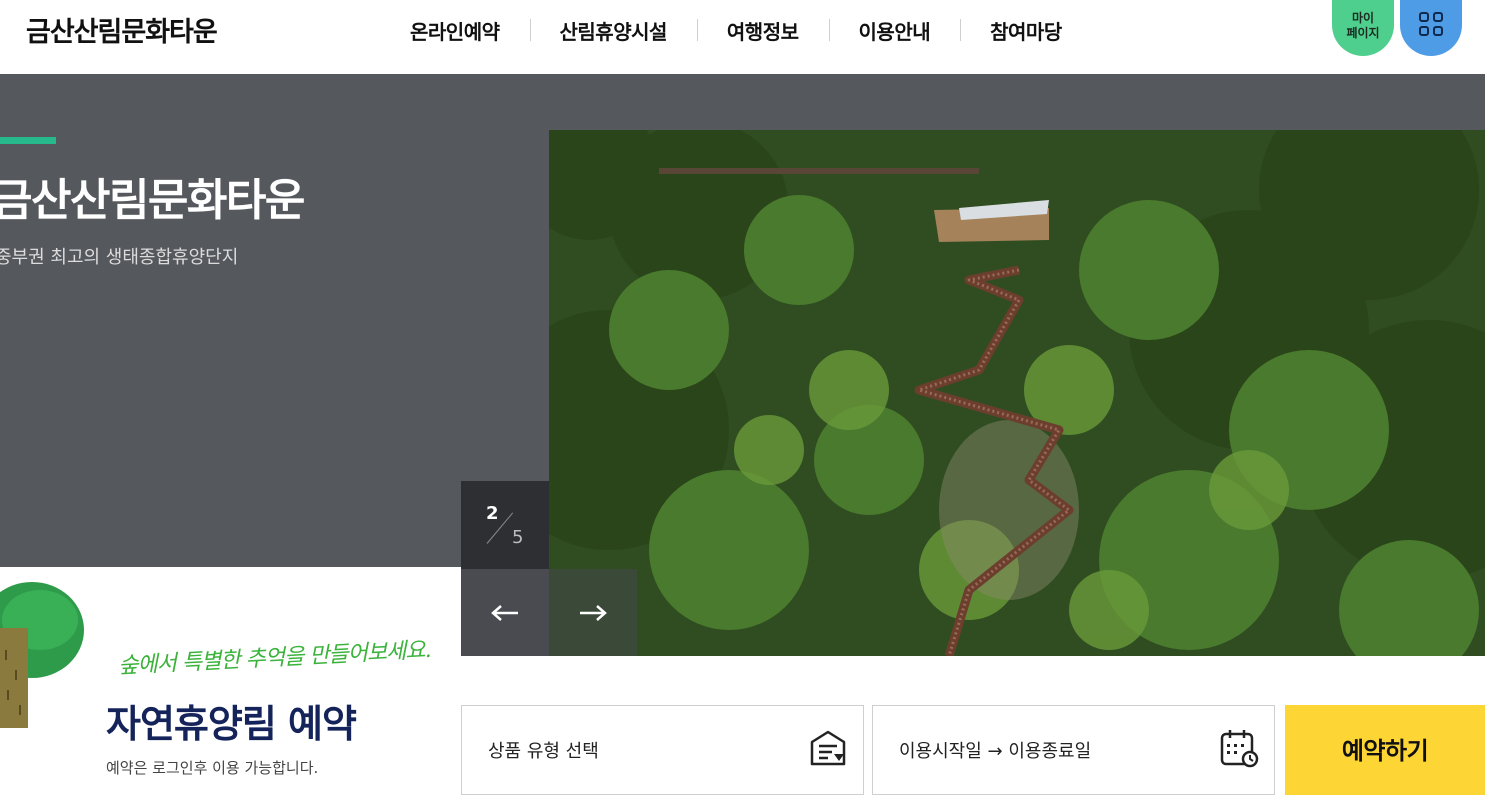 This screenshot has width=1485, height=795. I want to click on product-type-select: 상품 유형 선택, so click(662, 750).